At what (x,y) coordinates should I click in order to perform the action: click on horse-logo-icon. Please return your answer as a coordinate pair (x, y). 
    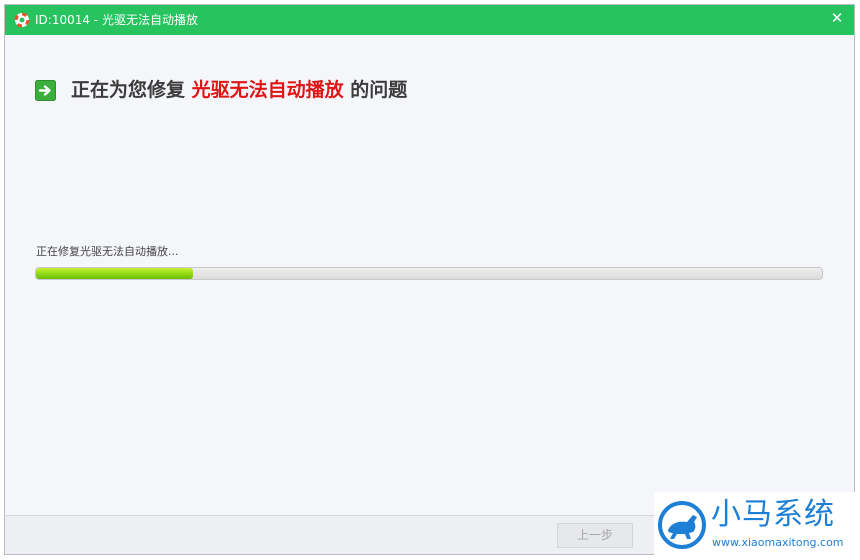
    Looking at the image, I should click on (682, 525).